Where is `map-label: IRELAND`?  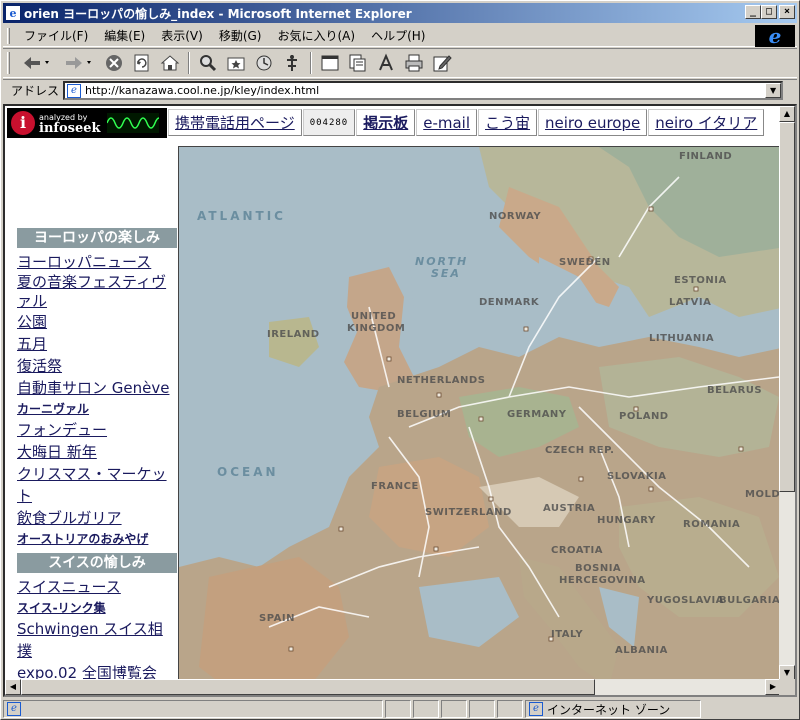
map-label: IRELAND is located at coordinates (293, 334).